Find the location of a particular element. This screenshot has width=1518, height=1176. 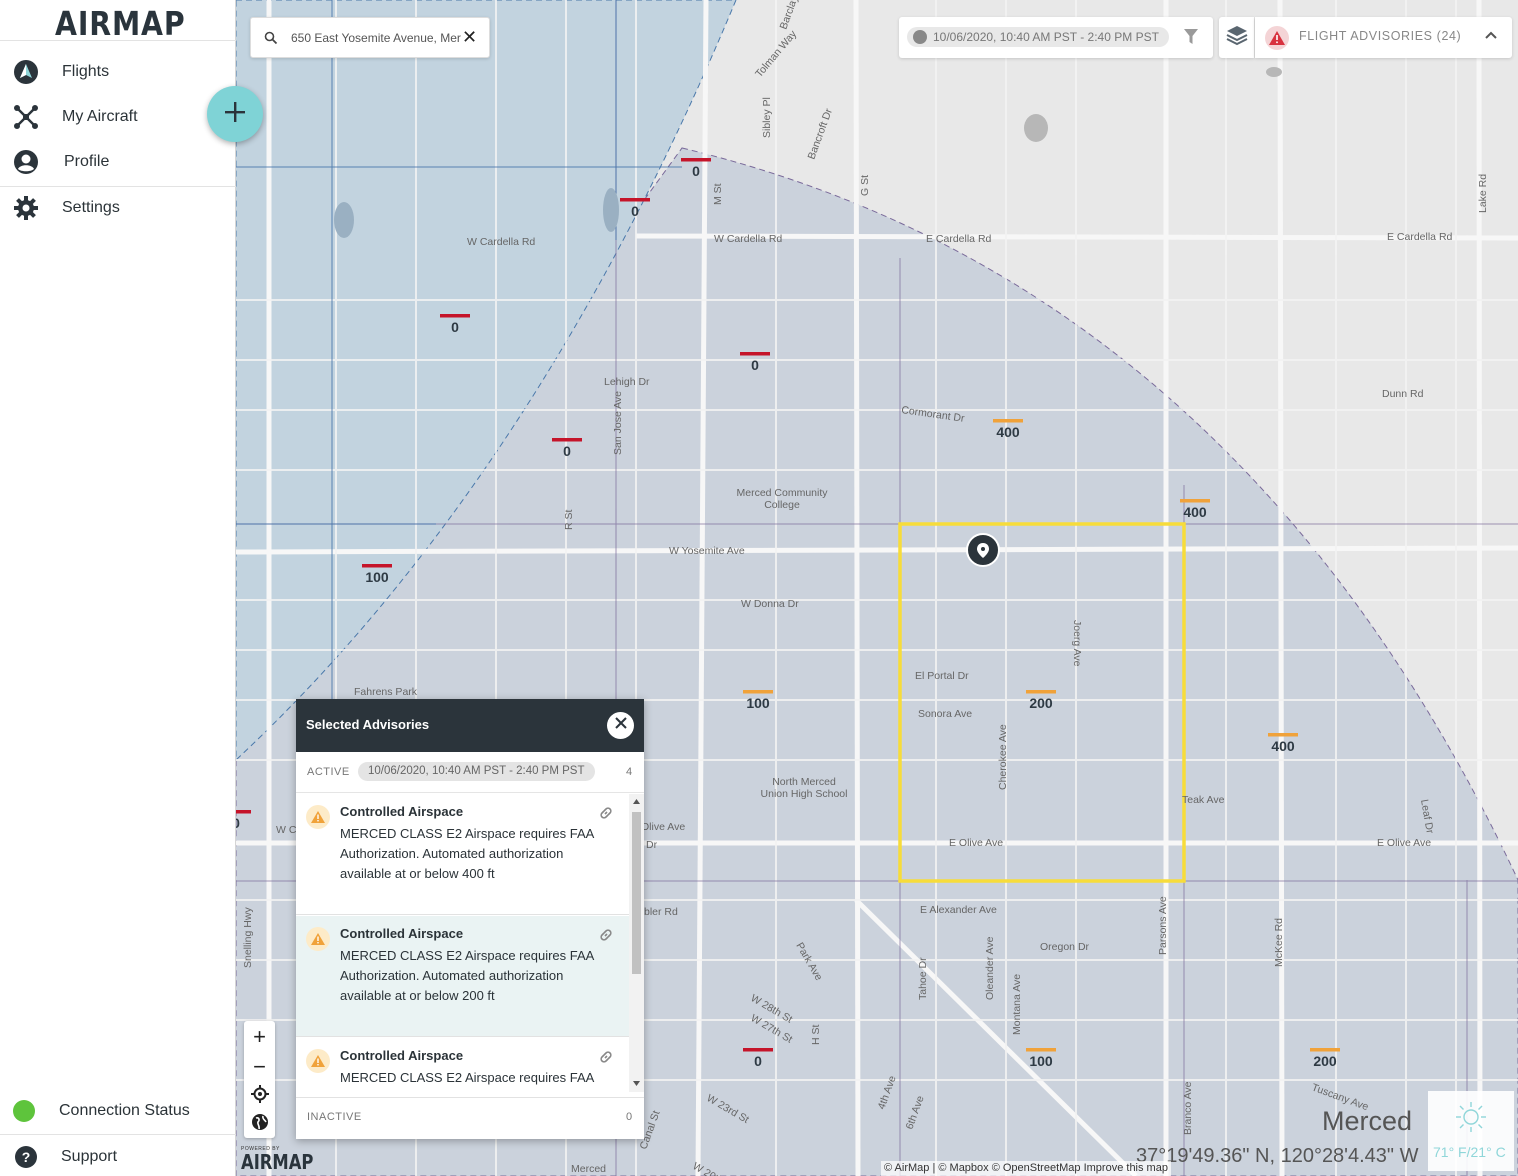

globe-icon is located at coordinates (260, 1124).